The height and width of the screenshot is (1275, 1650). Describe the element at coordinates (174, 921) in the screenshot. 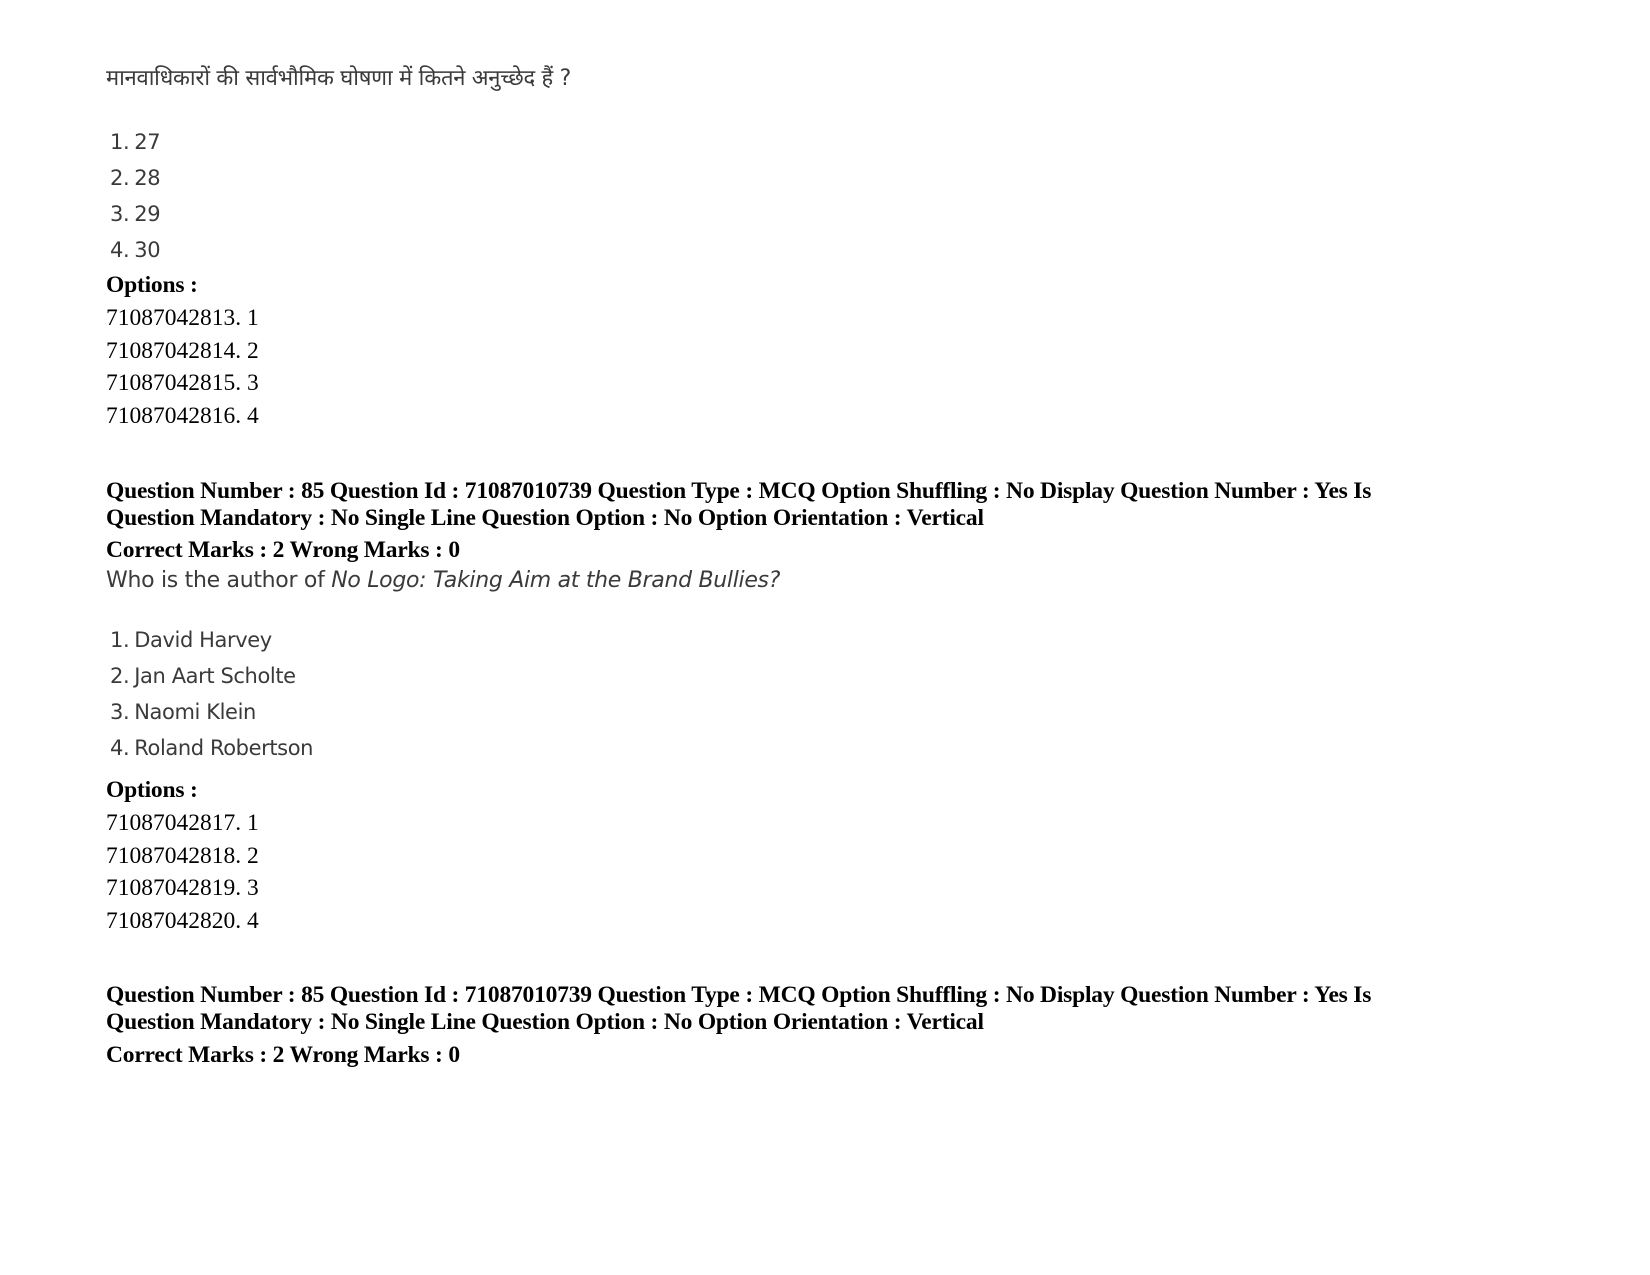

I see `option-id: 71087042820.` at that location.